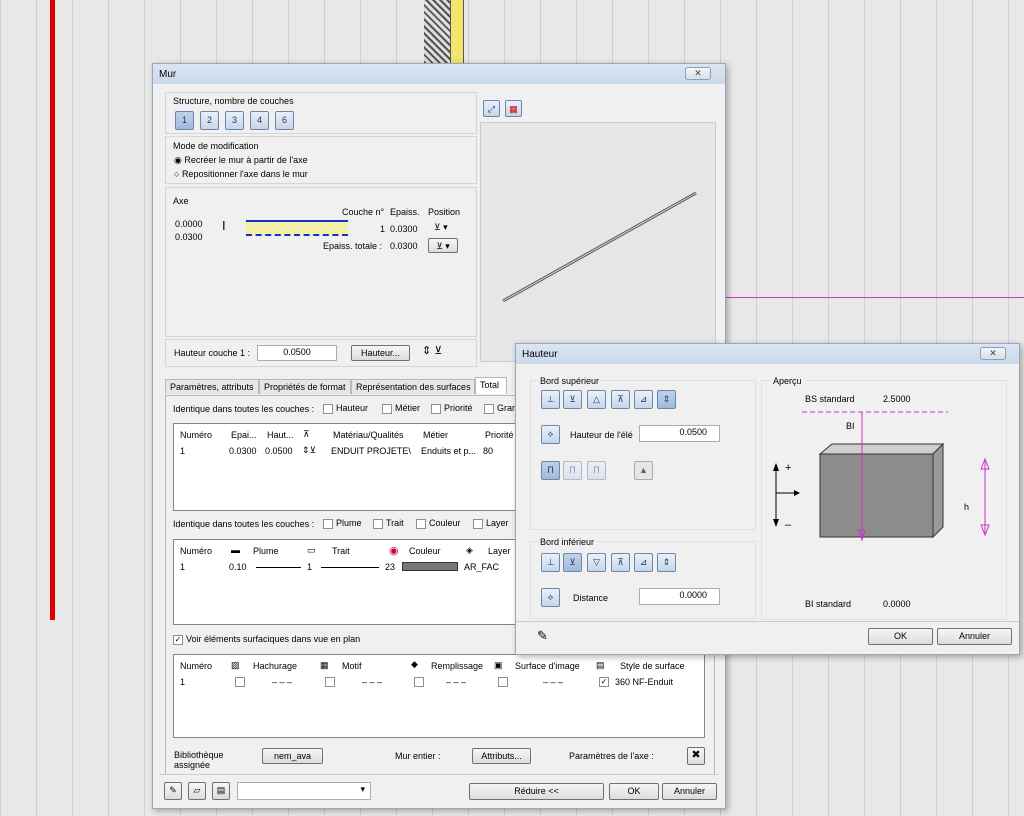 The image size is (1024, 816). Describe the element at coordinates (897, 604) in the screenshot. I see `bi-standard-value: 0.0000` at that location.